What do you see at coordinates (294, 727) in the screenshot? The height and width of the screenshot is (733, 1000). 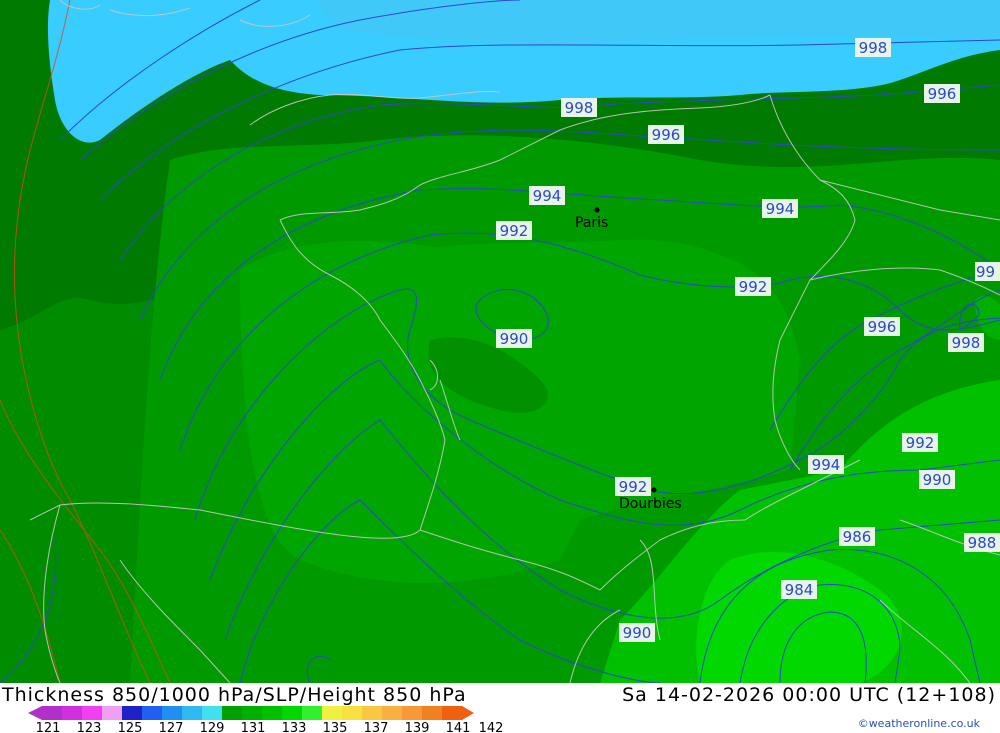 I see `legend-tick-label: 133` at bounding box center [294, 727].